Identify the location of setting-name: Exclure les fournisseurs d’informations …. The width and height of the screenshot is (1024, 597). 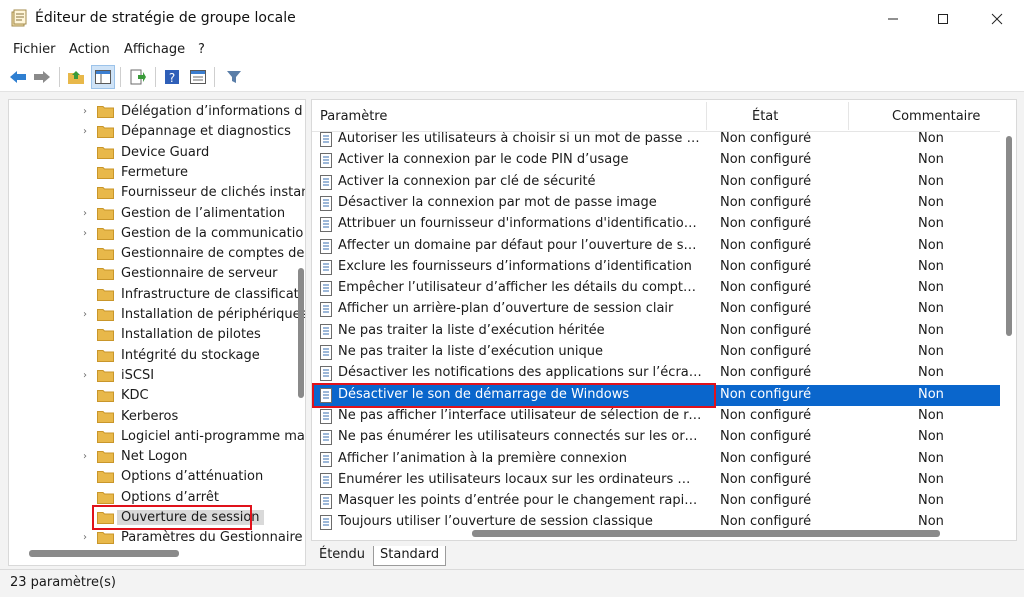
(515, 266).